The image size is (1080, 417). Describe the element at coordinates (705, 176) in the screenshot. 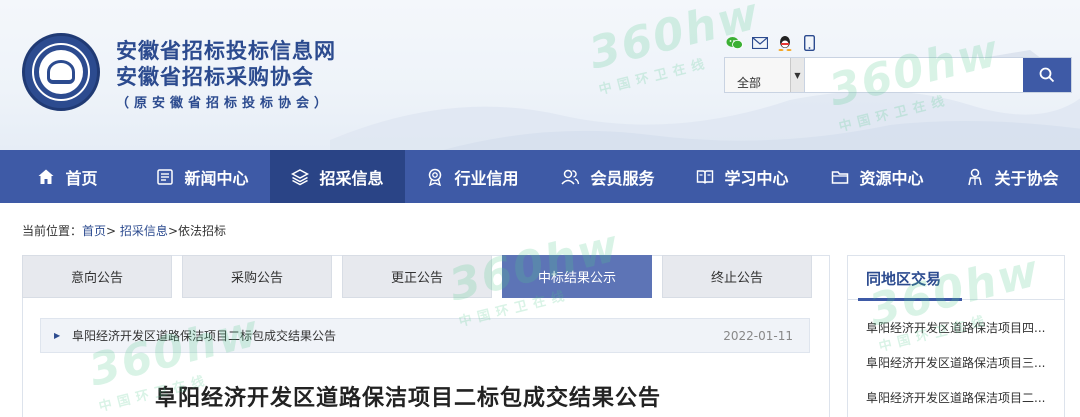

I see `book-icon` at that location.